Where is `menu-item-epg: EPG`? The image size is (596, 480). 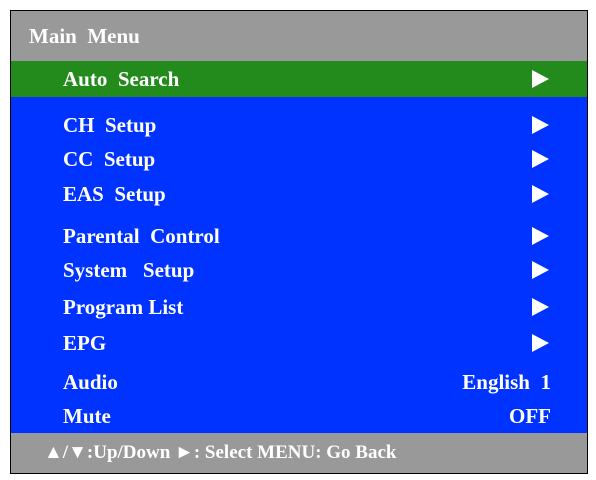
menu-item-epg: EPG is located at coordinates (299, 343).